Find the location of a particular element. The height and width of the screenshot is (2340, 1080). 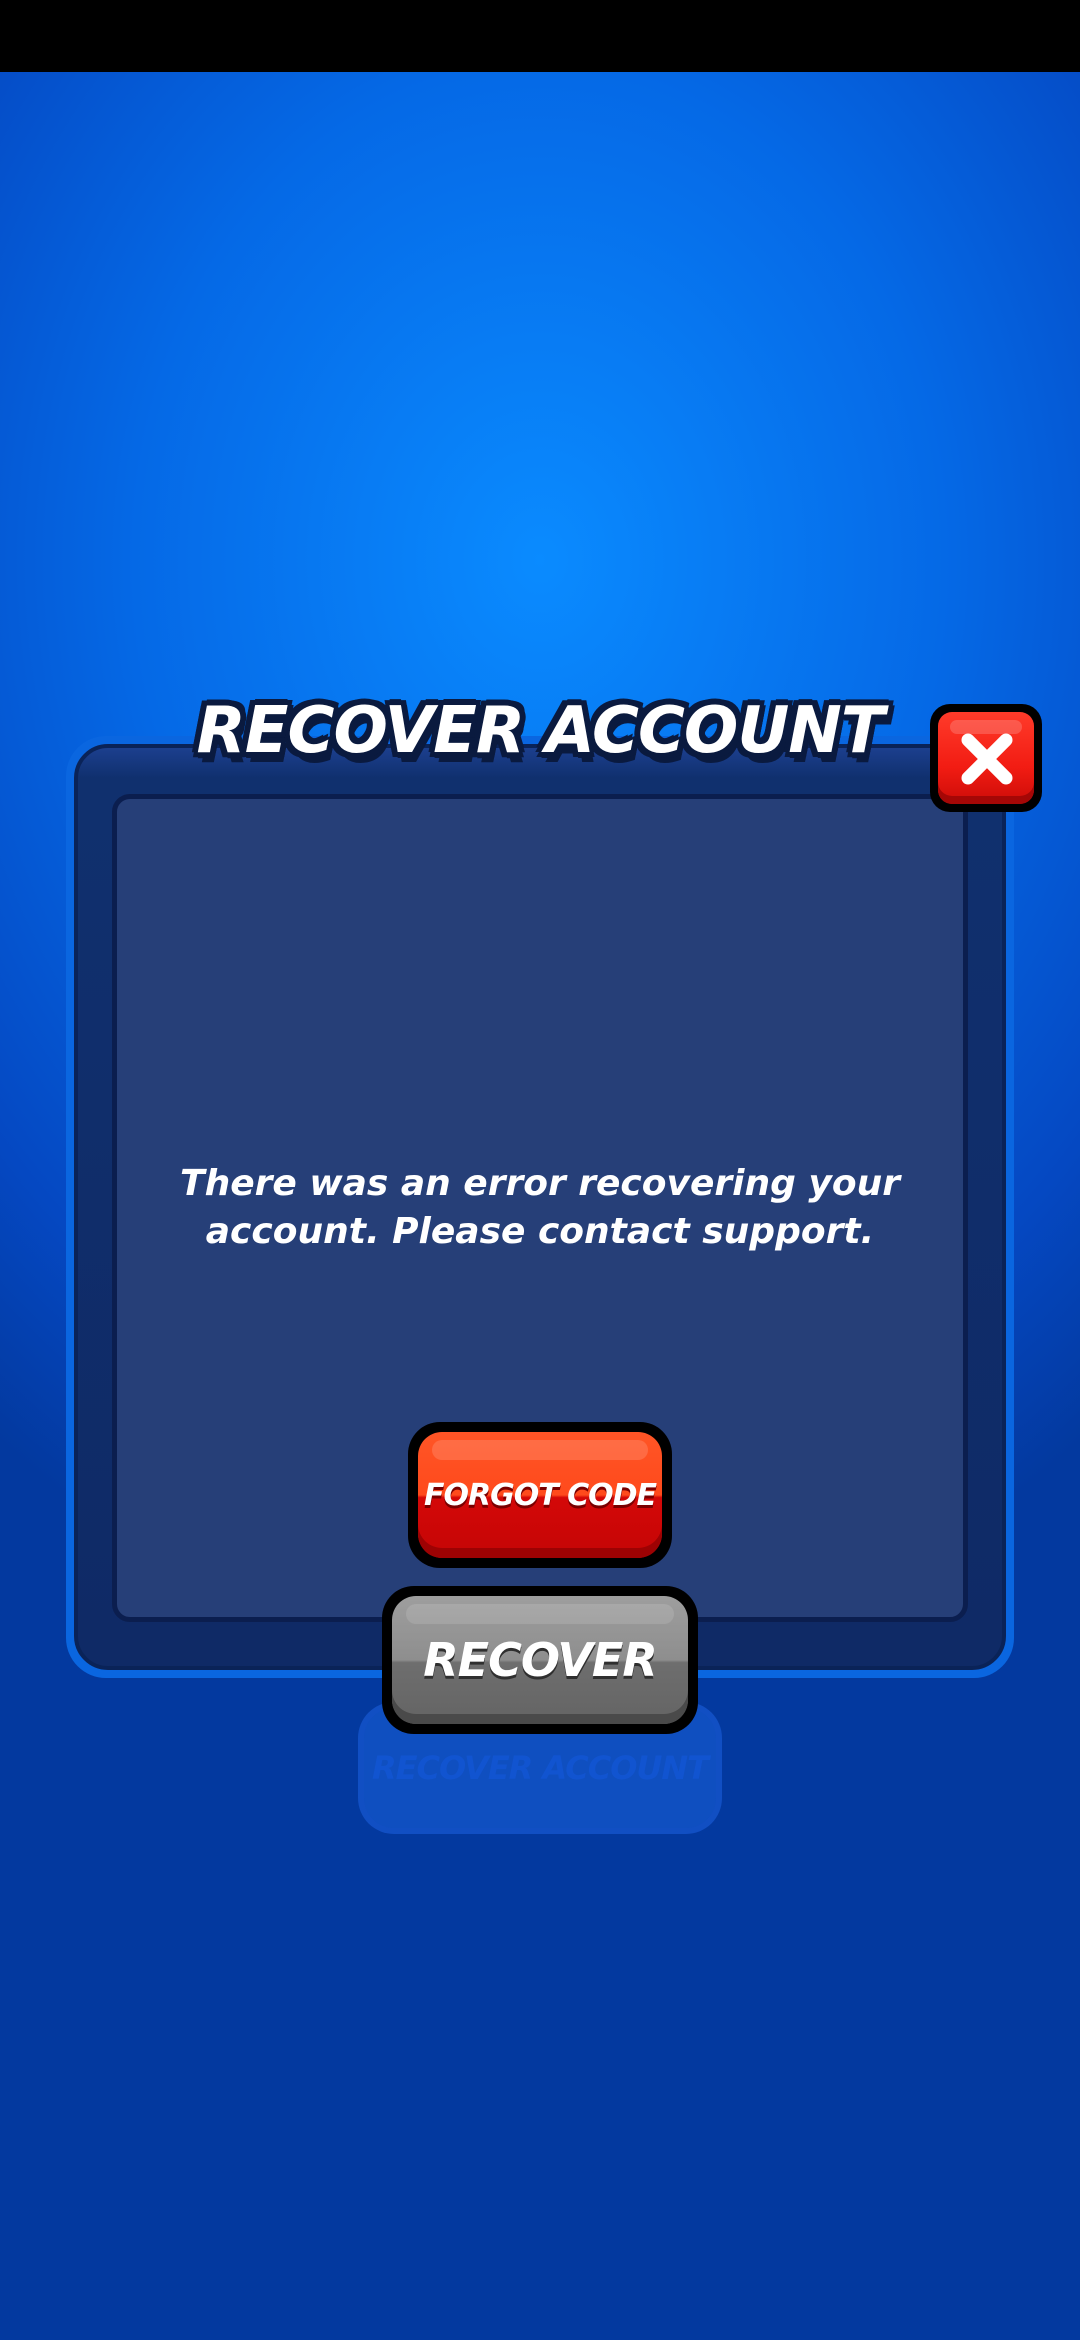

forgot-code-button: FORGOT CODE is located at coordinates (540, 1495).